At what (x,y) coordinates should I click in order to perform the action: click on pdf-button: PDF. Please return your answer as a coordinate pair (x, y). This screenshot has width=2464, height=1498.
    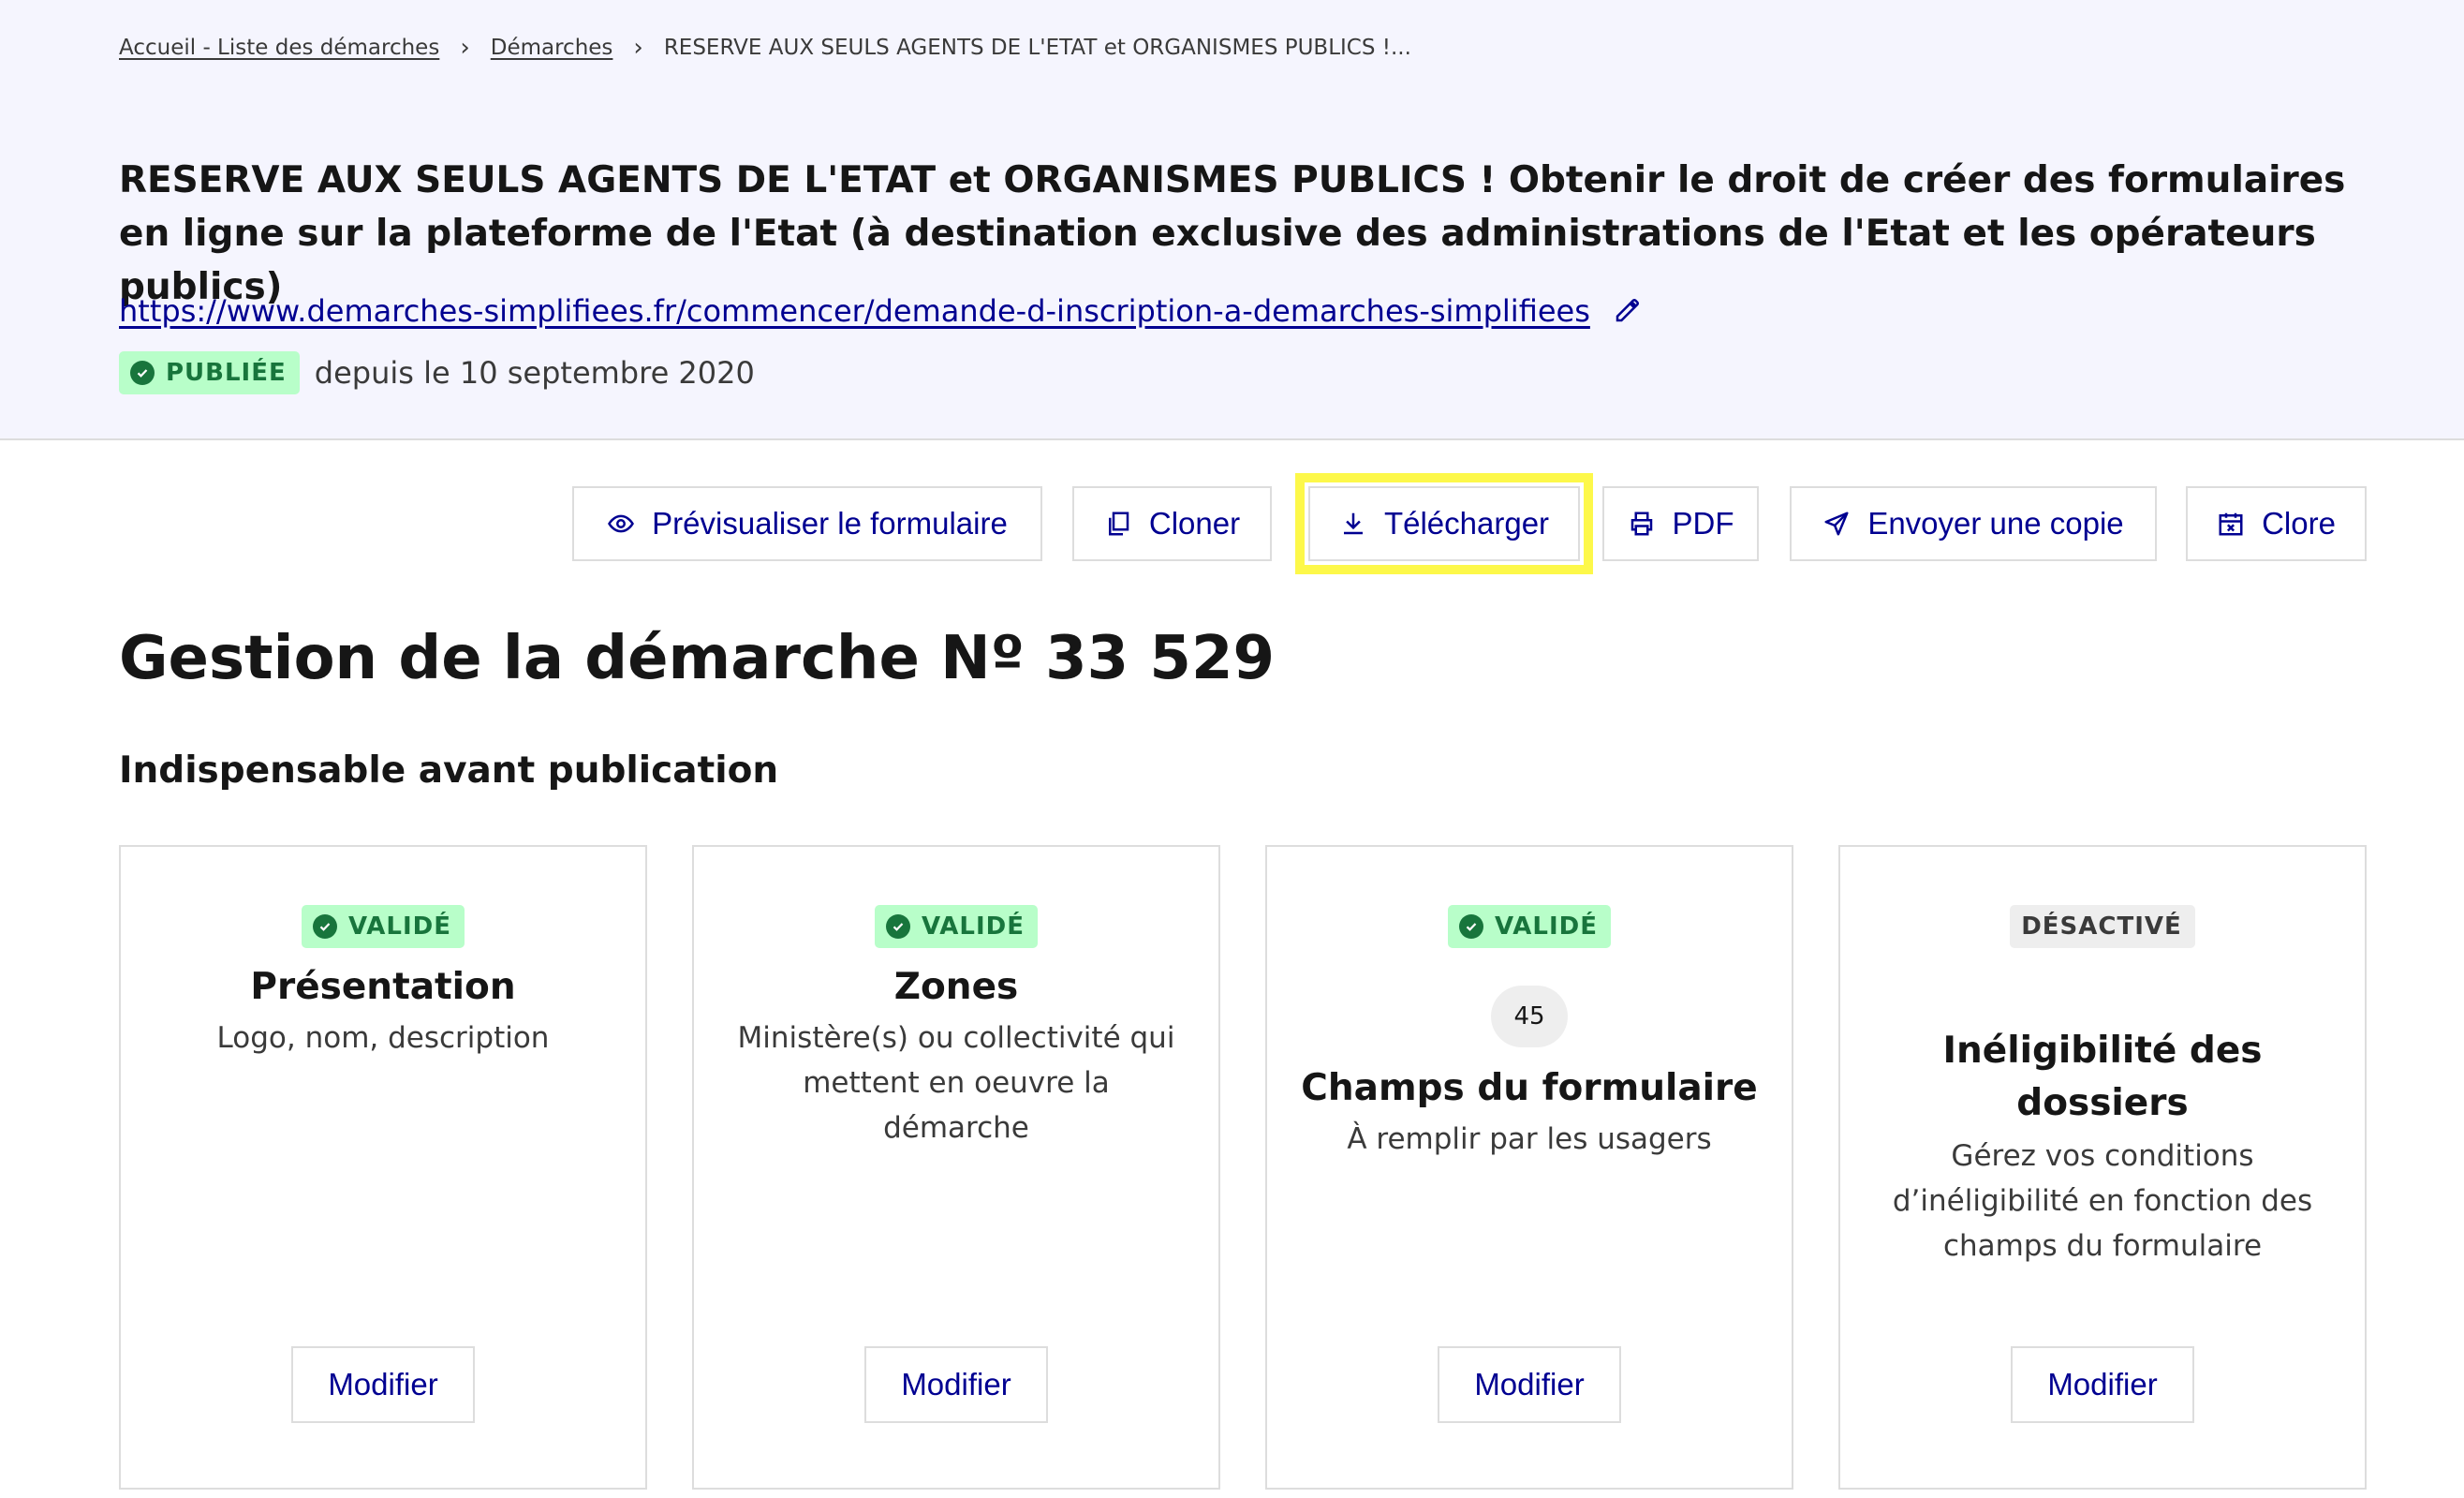
    Looking at the image, I should click on (1680, 523).